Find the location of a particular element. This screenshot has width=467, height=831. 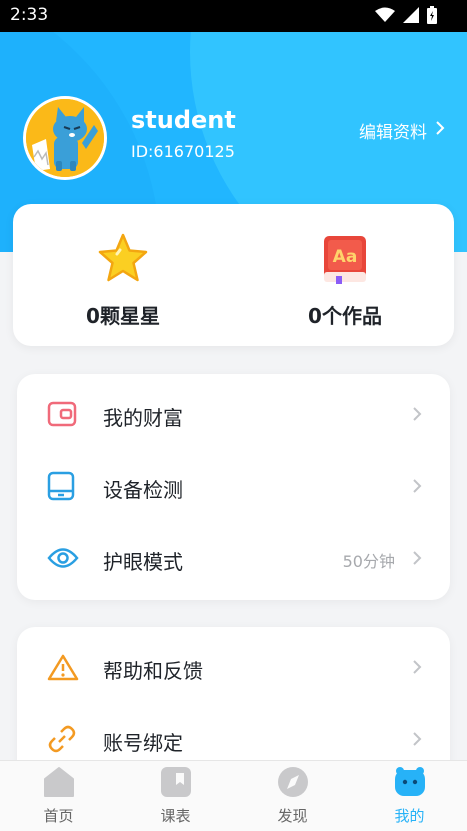

cat-avatar-icon is located at coordinates (65, 138).